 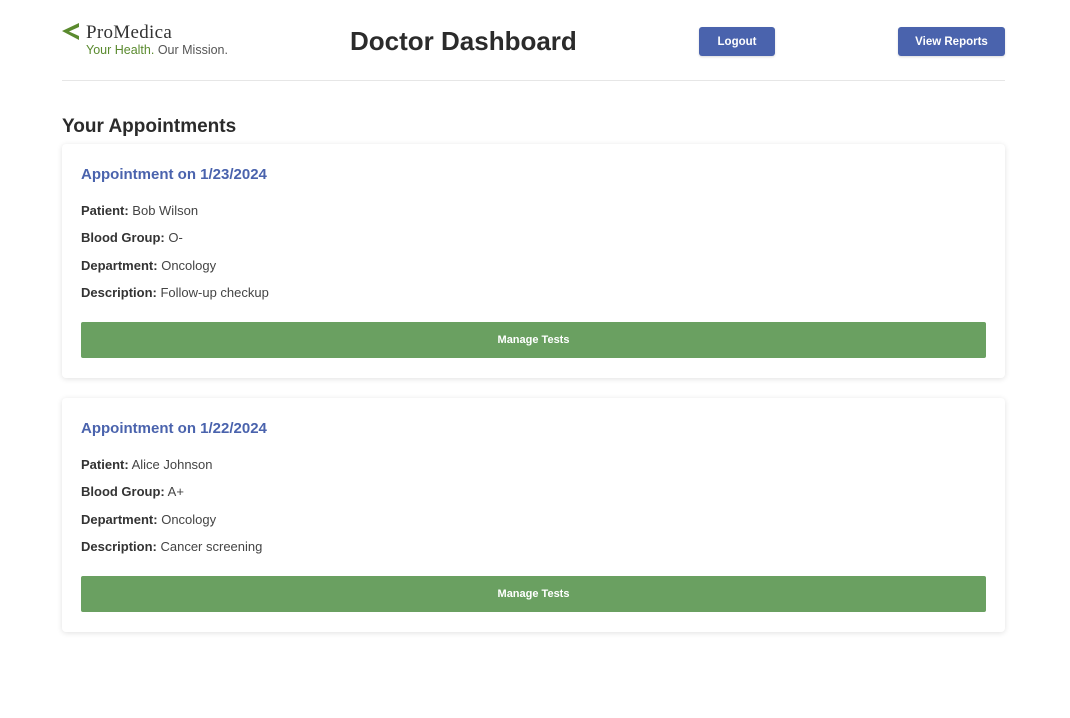 I want to click on blood-group-field: Blood Group: A+, so click(x=132, y=491).